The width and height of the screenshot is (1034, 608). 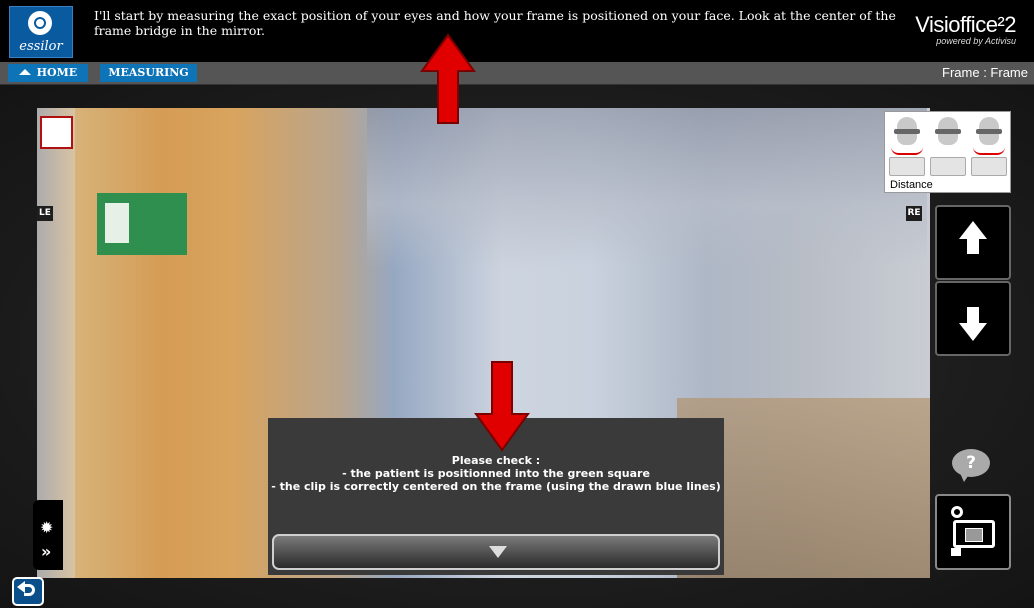 I want to click on tab-home: HOME, so click(x=48, y=73).